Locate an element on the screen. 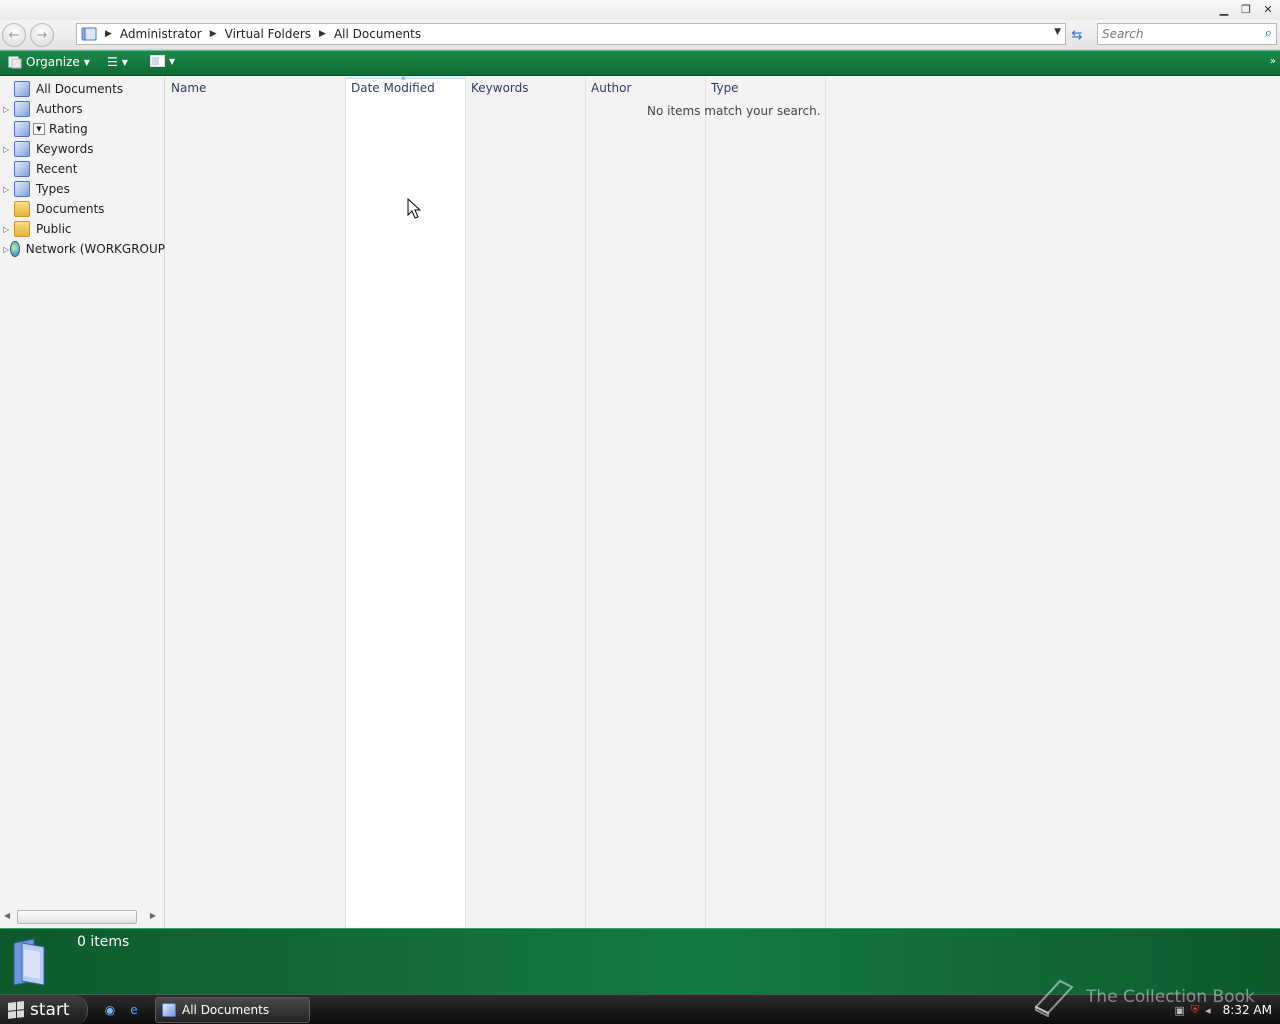  scrollbar-thumb is located at coordinates (77, 917).